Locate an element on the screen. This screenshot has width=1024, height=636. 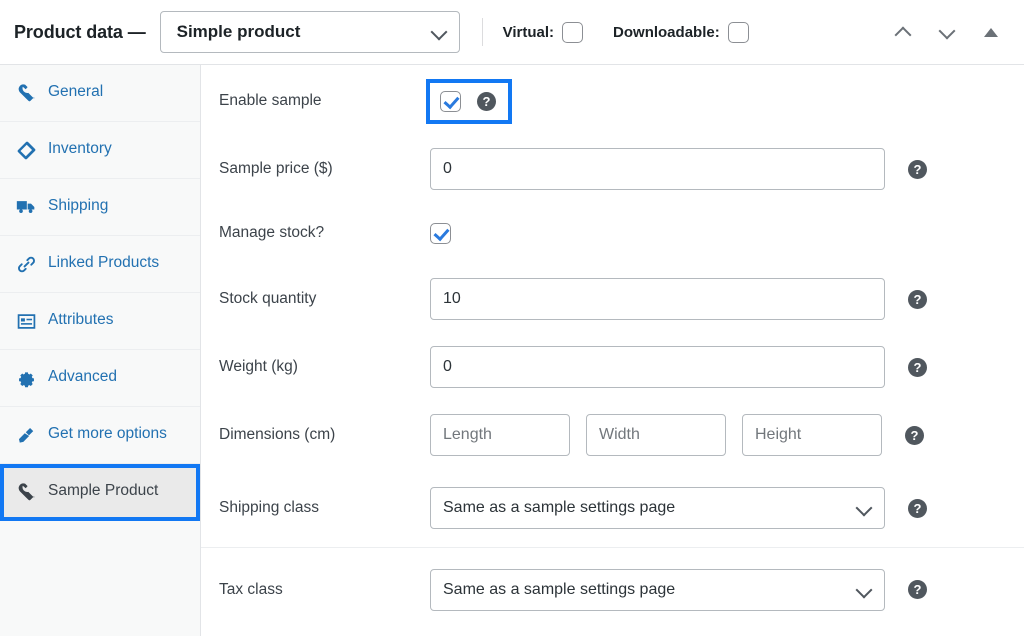
sidebar-item-label: Attributes is located at coordinates (81, 319).